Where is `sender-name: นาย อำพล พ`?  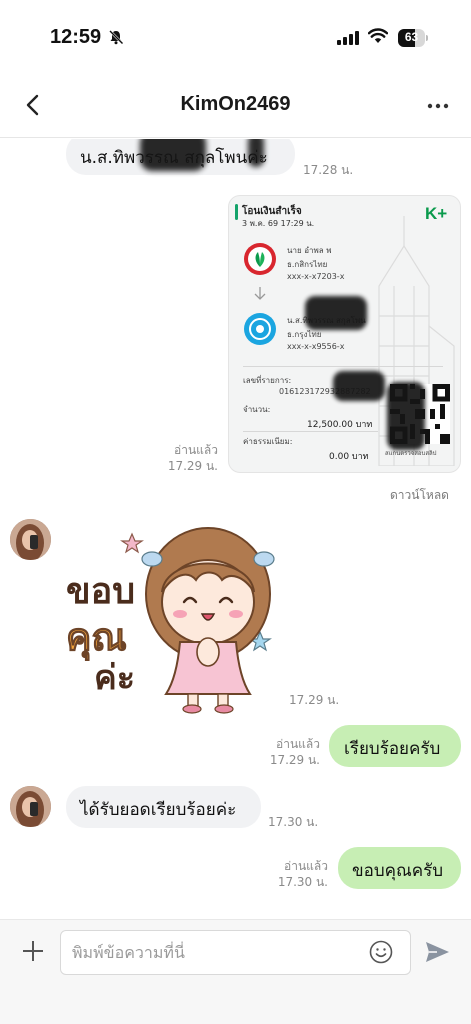 sender-name: นาย อำพล พ is located at coordinates (309, 250).